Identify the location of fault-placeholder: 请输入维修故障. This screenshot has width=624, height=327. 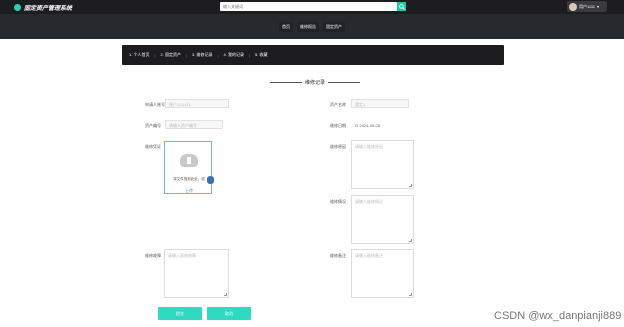
(182, 255).